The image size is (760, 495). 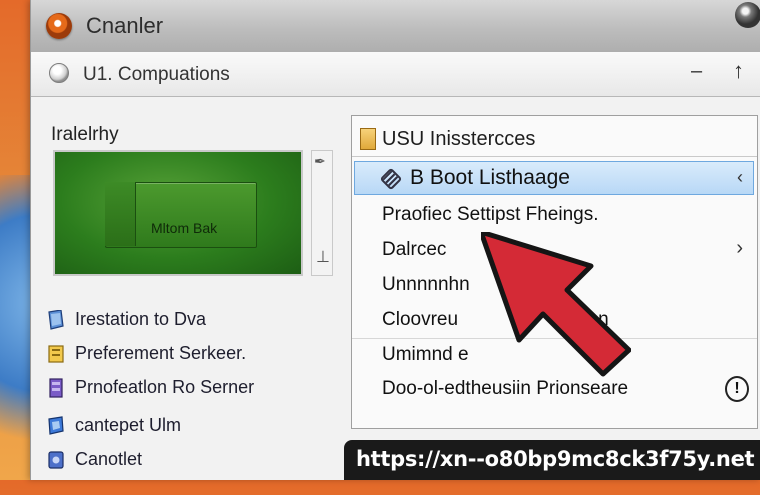 I want to click on boot-disk-icon, so click(x=391, y=179).